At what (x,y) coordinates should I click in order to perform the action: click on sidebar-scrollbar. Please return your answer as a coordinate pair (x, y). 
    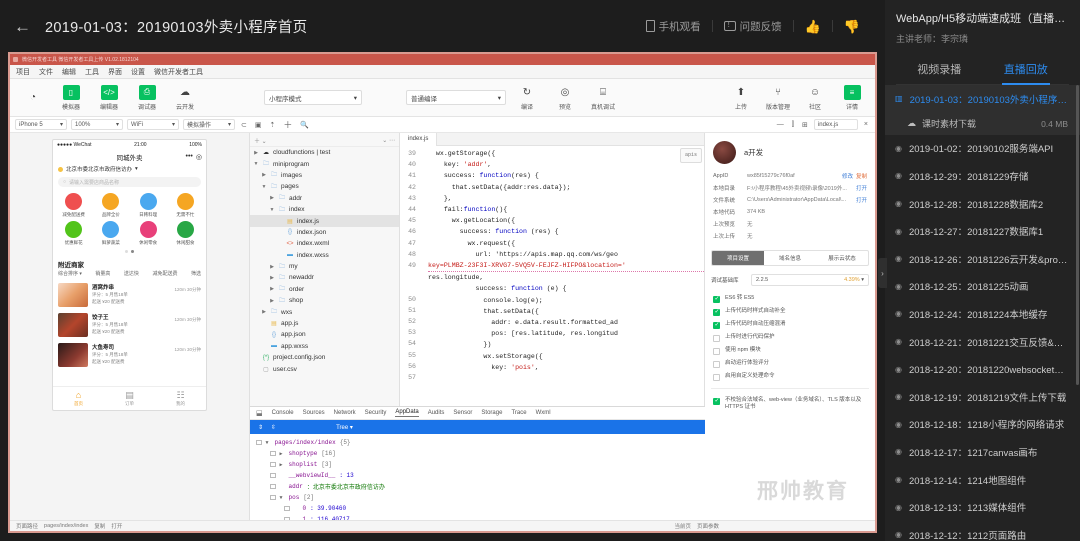
    Looking at the image, I should click on (1077, 235).